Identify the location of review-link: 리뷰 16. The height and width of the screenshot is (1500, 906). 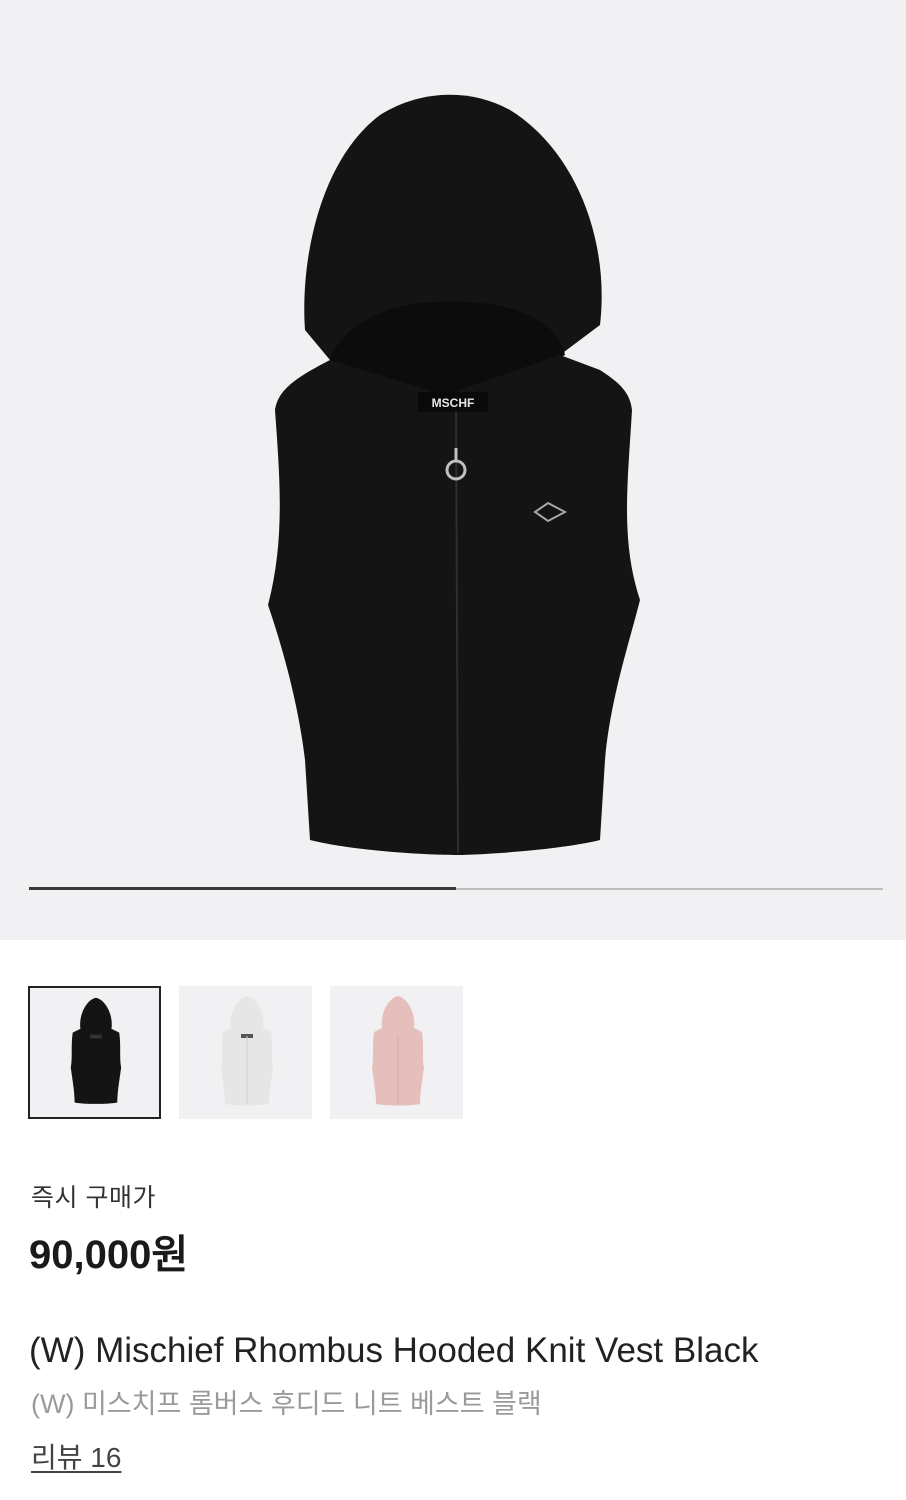
(76, 1456).